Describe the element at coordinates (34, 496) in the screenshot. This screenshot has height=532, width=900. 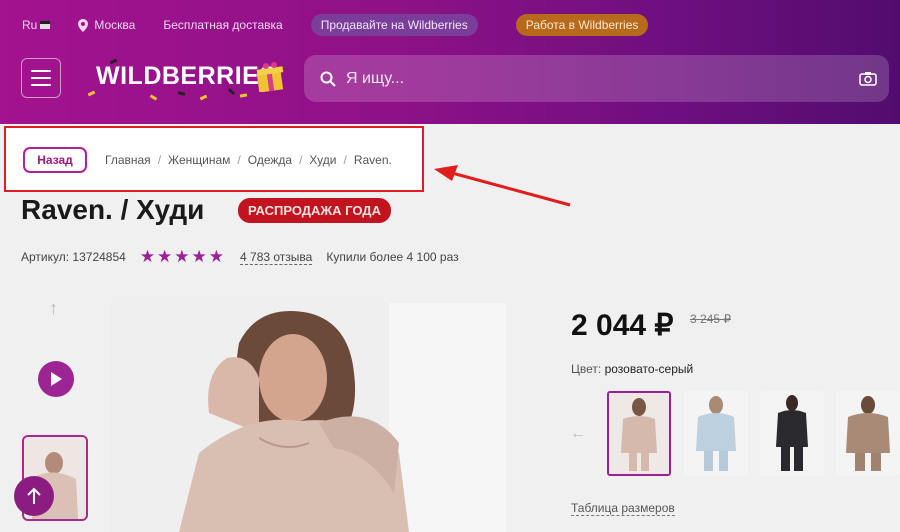
I see `arrow-up-icon` at that location.